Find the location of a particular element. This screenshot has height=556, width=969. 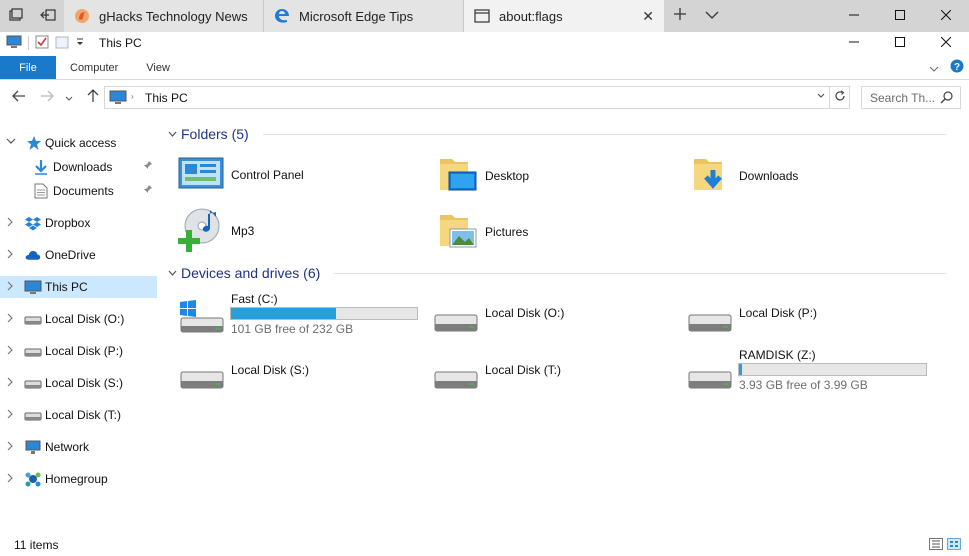

drive-t: Local Disk (T:) is located at coordinates (552, 377).